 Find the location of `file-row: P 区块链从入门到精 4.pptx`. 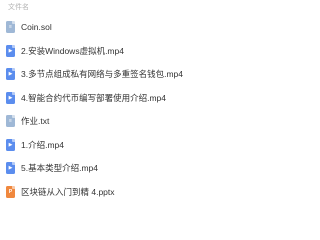

file-row: P 区块链从入门到精 4.pptx is located at coordinates (112, 192).